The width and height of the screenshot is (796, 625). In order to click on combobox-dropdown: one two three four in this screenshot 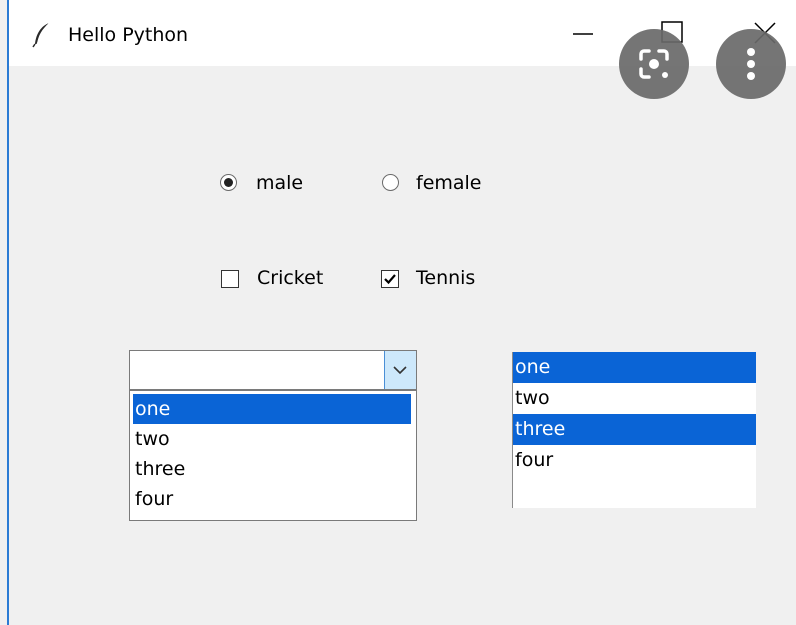, I will do `click(273, 455)`.